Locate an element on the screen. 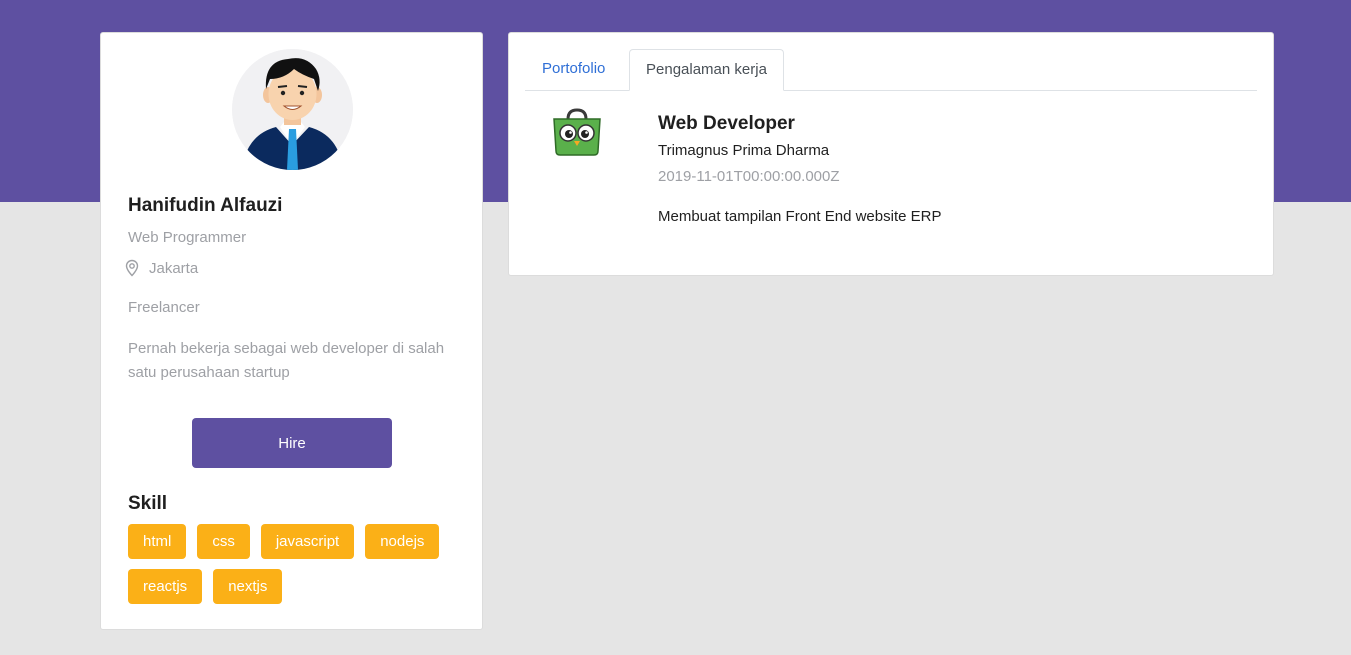 Image resolution: width=1351 pixels, height=655 pixels. experience-company: Trimagnus Prima Dharma is located at coordinates (744, 150).